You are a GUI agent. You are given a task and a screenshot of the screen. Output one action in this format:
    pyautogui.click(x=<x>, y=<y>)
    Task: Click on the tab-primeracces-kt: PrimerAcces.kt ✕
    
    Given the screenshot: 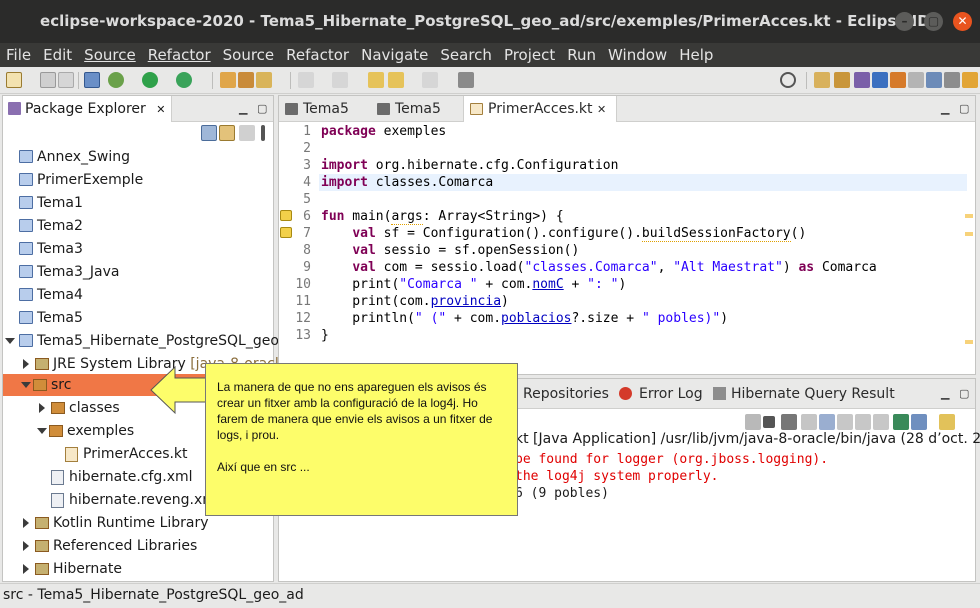 What is the action you would take?
    pyautogui.click(x=540, y=109)
    